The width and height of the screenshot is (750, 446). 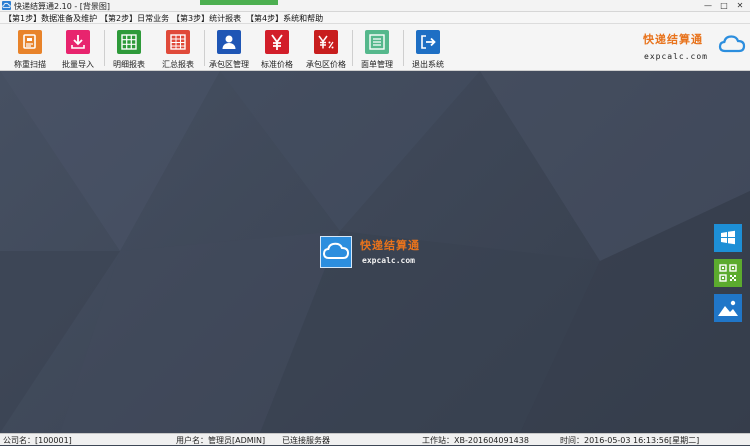 What do you see at coordinates (377, 64) in the screenshot?
I see `waybill-manage-label: 面单管理` at bounding box center [377, 64].